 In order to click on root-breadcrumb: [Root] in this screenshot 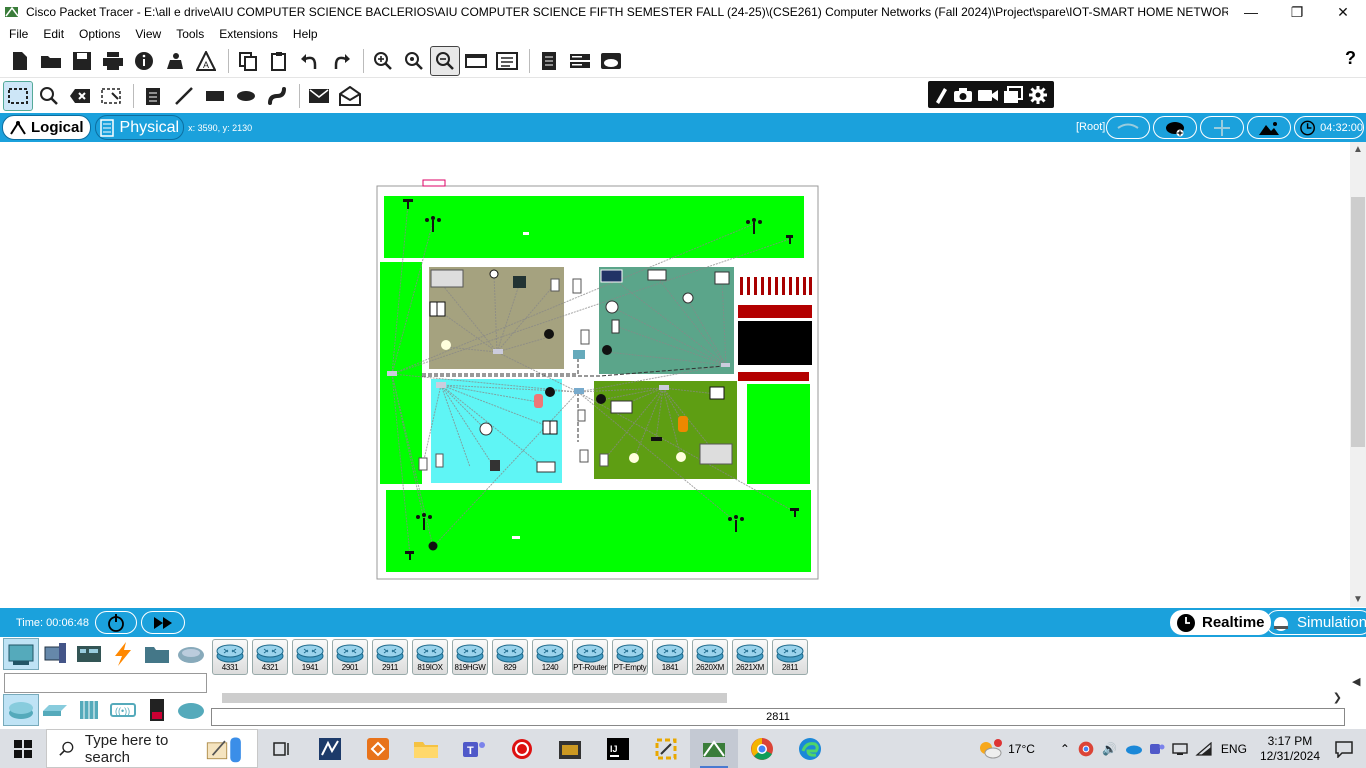, I will do `click(1090, 127)`.